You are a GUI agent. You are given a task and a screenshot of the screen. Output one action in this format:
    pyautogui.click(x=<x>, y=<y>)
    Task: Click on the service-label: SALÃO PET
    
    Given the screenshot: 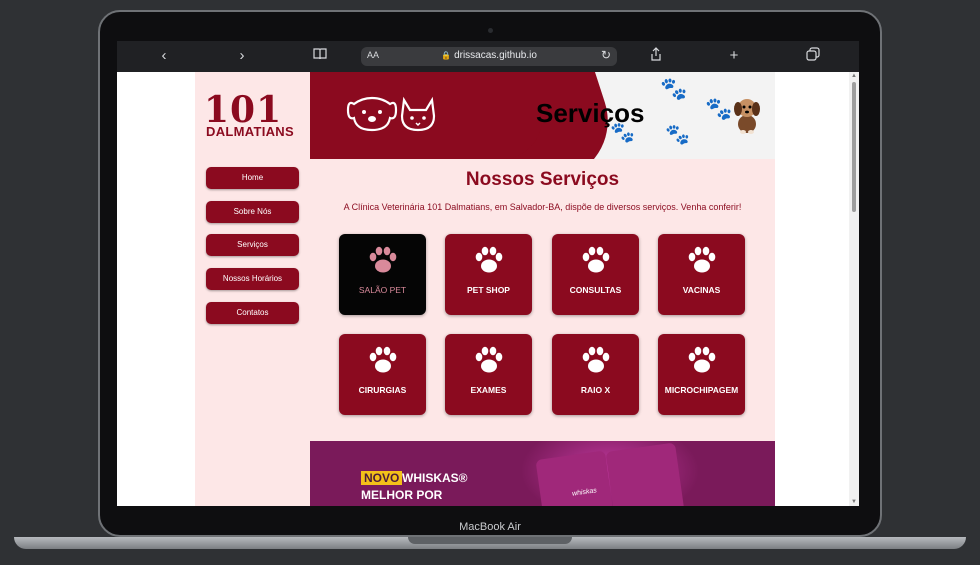 What is the action you would take?
    pyautogui.click(x=382, y=290)
    